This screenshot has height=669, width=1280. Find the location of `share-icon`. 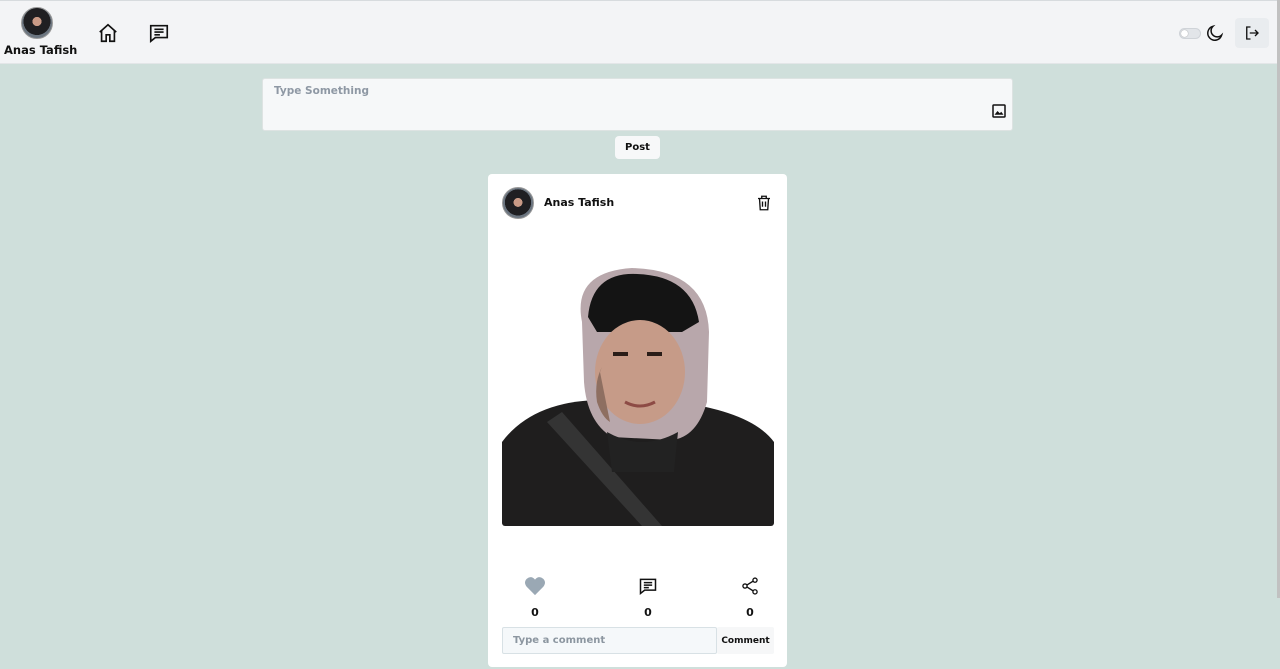

share-icon is located at coordinates (750, 586).